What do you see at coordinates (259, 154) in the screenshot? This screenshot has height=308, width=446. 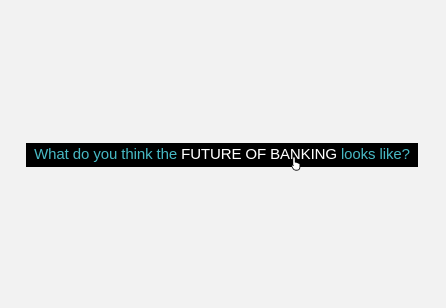 I see `headline-highlight: FUTURE OF BANKING` at bounding box center [259, 154].